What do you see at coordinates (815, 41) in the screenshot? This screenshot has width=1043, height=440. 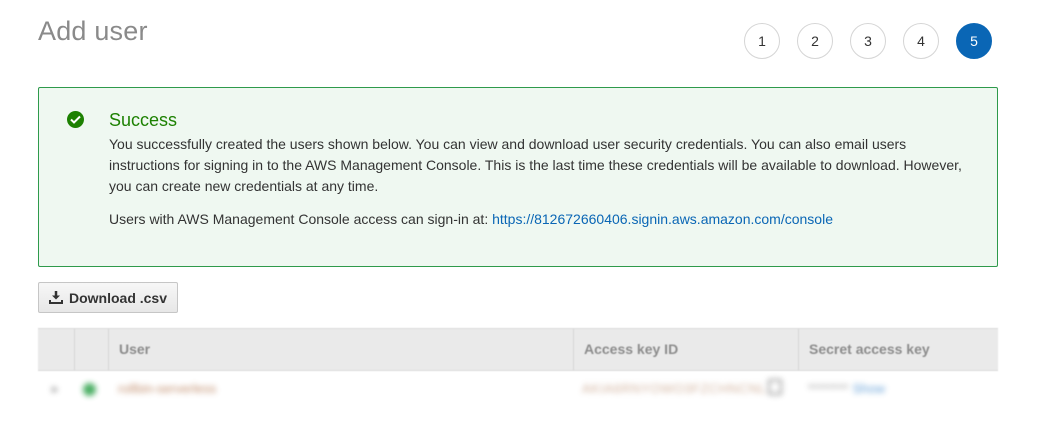 I see `step-2: 2` at bounding box center [815, 41].